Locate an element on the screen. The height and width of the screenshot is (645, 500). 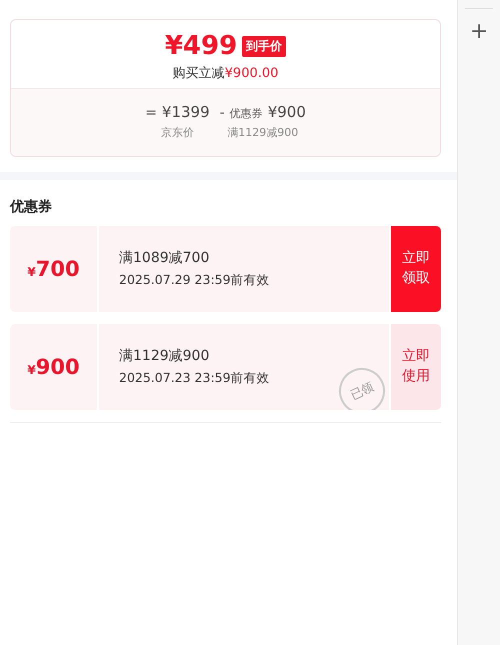
coupon-action-button: 立即领取 is located at coordinates (416, 269).